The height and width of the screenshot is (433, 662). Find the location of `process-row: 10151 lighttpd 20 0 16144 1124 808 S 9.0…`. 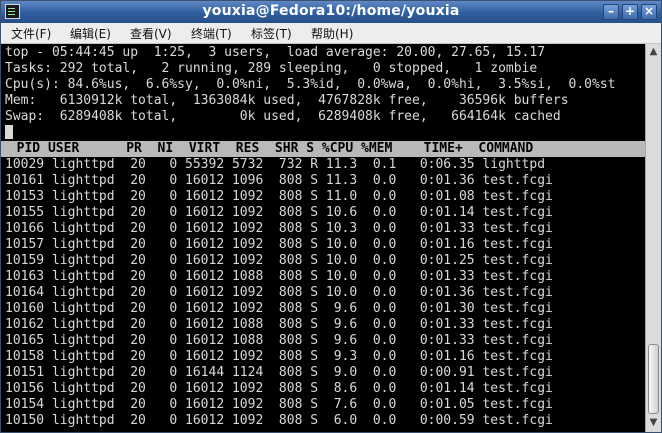

process-row: 10151 lighttpd 20 0 16144 1124 808 S 9.0… is located at coordinates (279, 372).